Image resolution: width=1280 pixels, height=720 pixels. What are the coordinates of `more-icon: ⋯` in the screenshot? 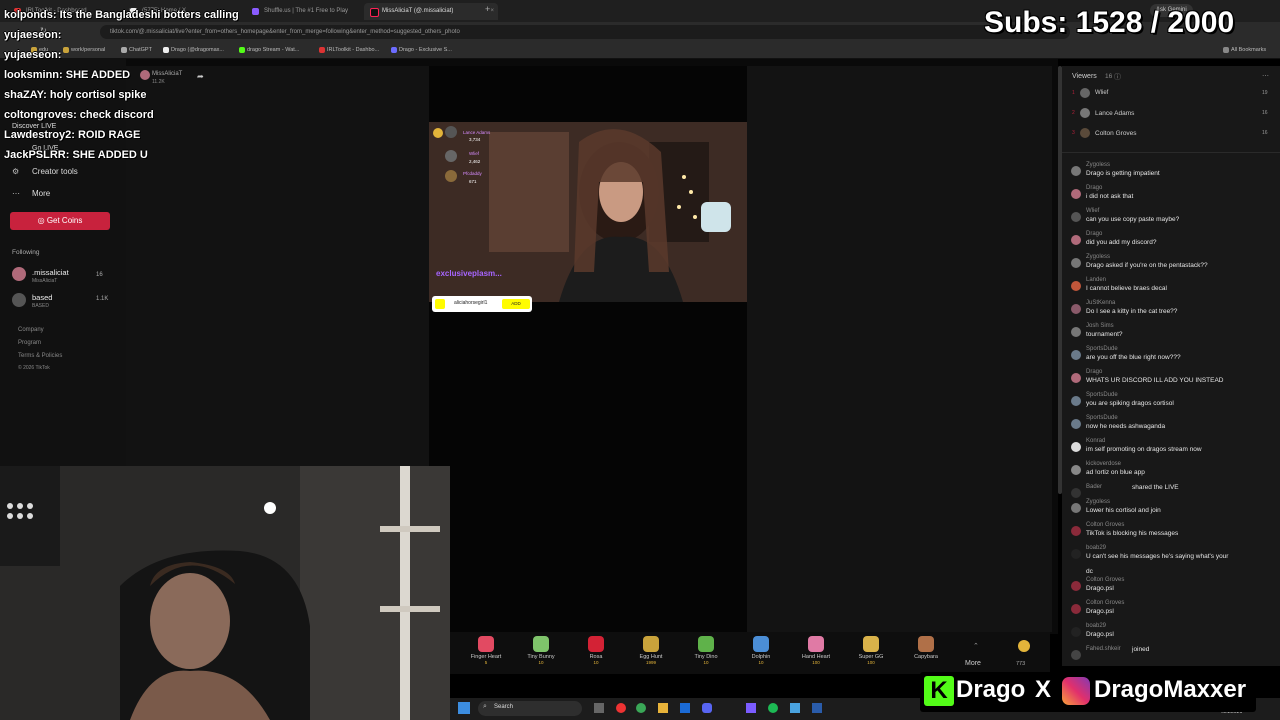 It's located at (1265, 76).